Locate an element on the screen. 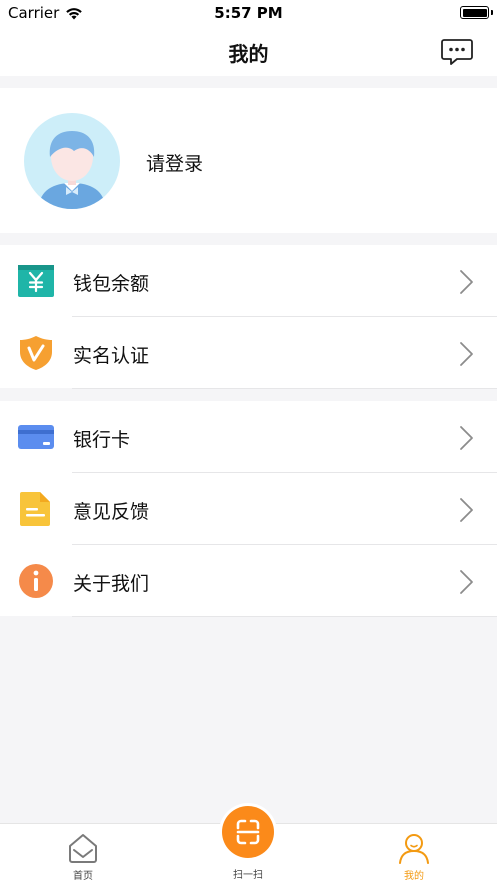 This screenshot has width=497, height=883. scan-button is located at coordinates (248, 832).